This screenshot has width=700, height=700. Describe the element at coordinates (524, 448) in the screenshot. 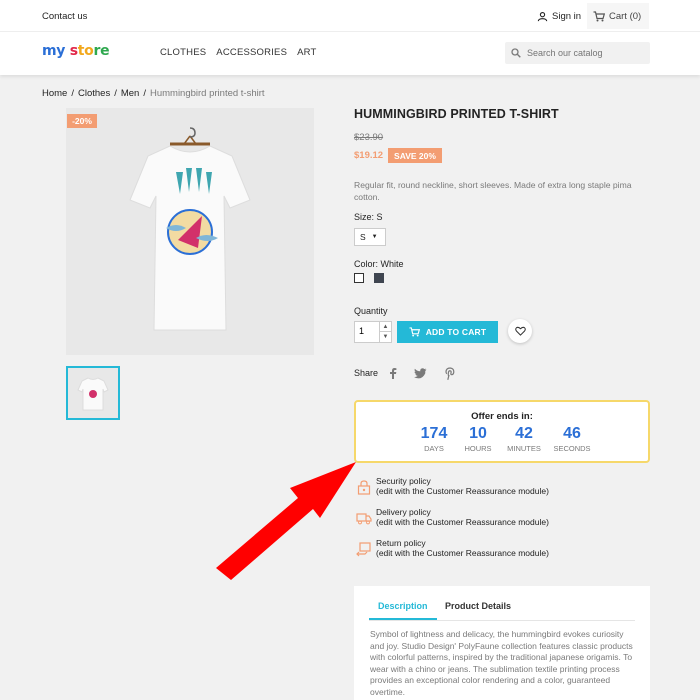

I see `countdown-minutes-label: MINUTES` at that location.